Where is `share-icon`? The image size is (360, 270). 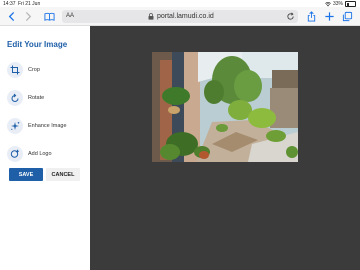
share-icon is located at coordinates (311, 16).